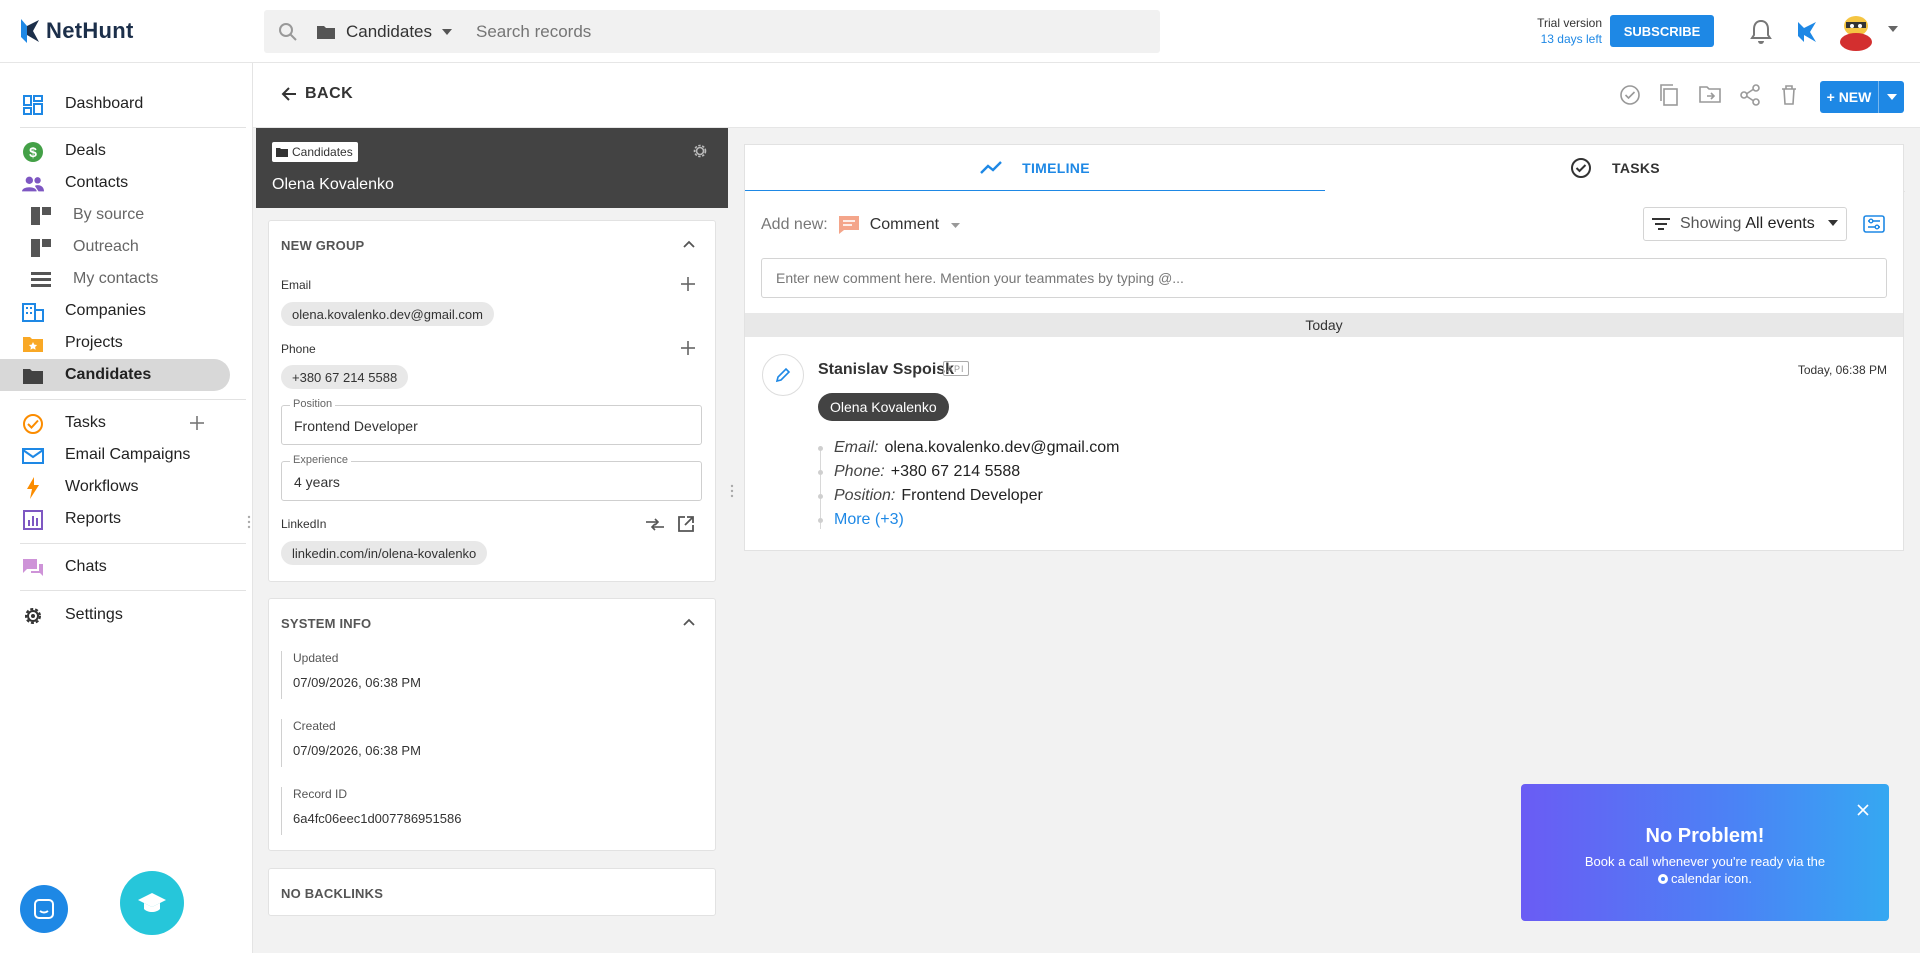 The width and height of the screenshot is (1920, 953). Describe the element at coordinates (688, 348) in the screenshot. I see `add-phone-icon` at that location.